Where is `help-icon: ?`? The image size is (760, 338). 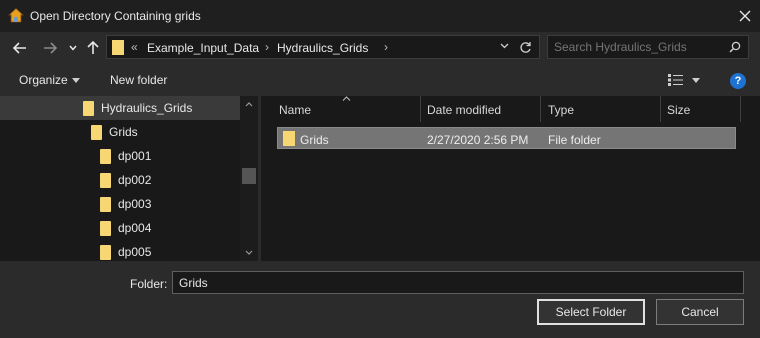
help-icon: ? is located at coordinates (738, 81).